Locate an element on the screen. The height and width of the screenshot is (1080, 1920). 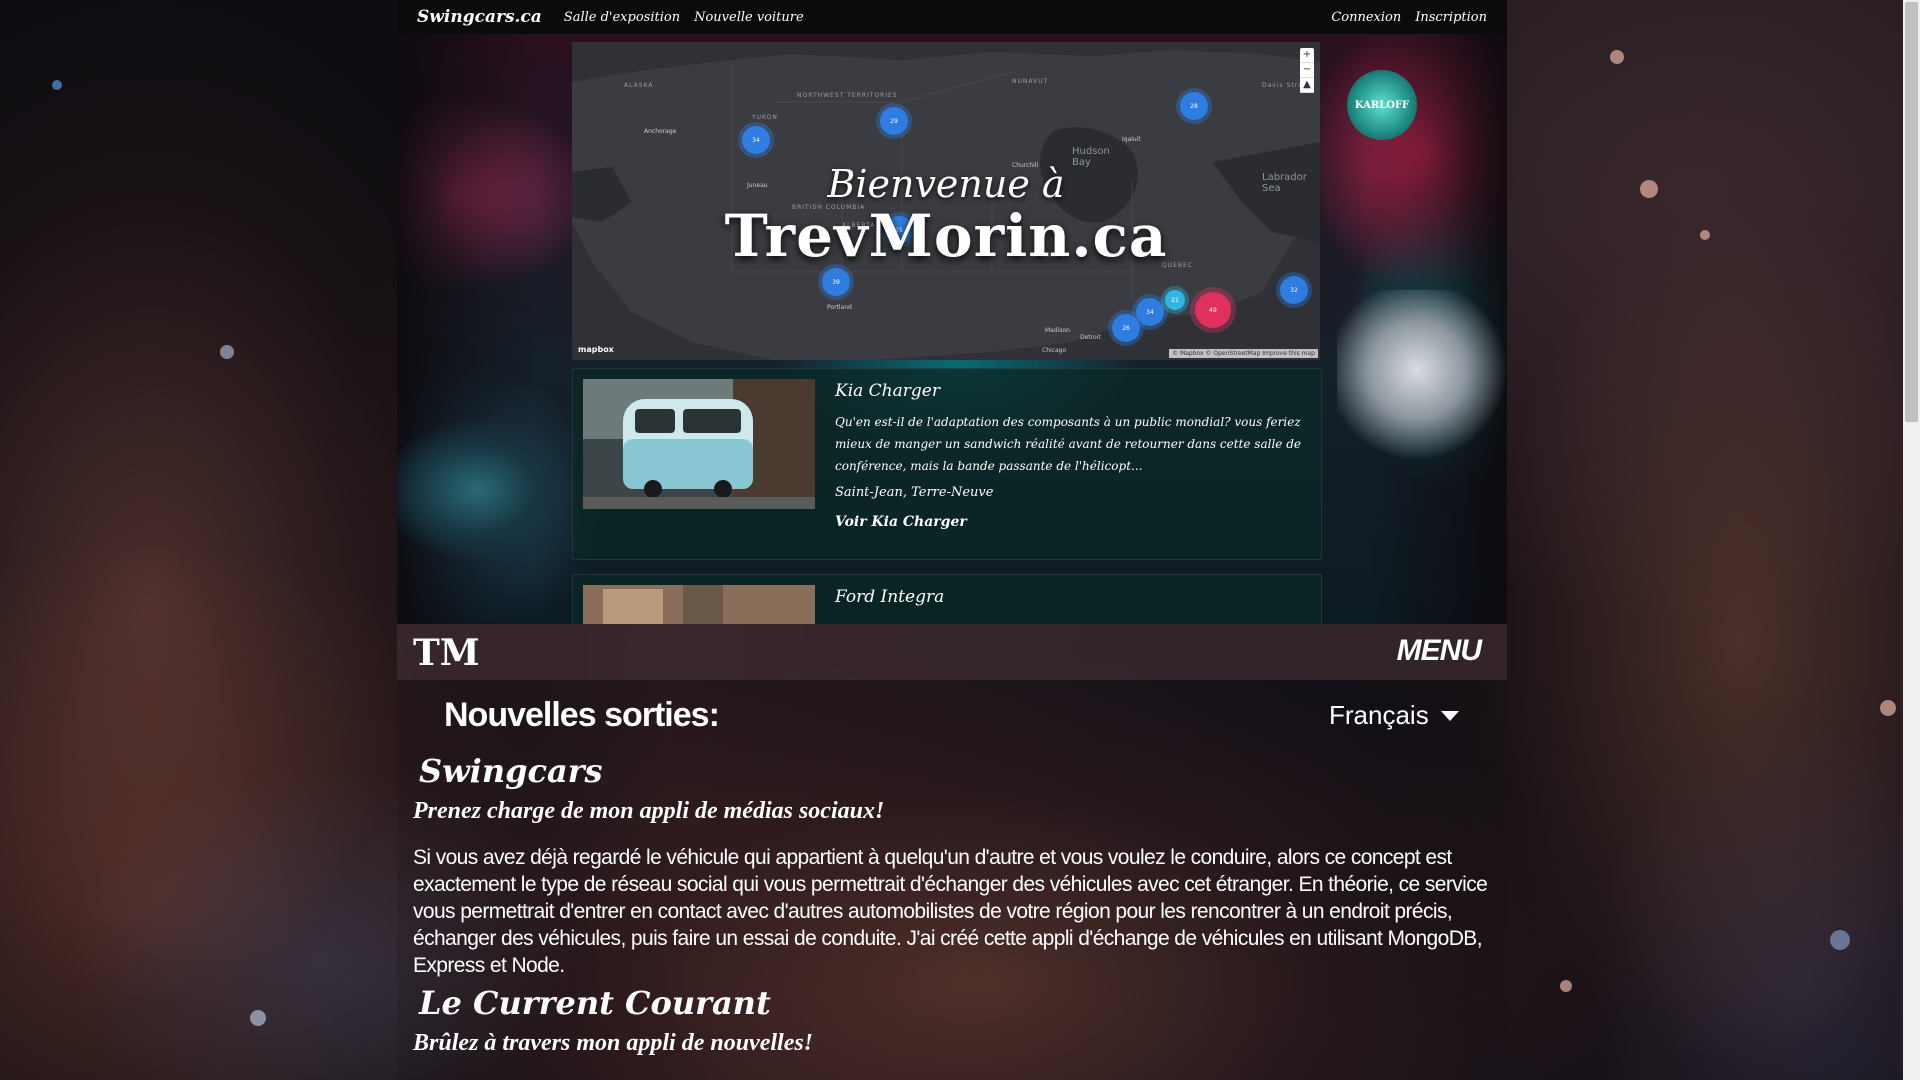
map-city-chicago: Chicago is located at coordinates (1054, 350).